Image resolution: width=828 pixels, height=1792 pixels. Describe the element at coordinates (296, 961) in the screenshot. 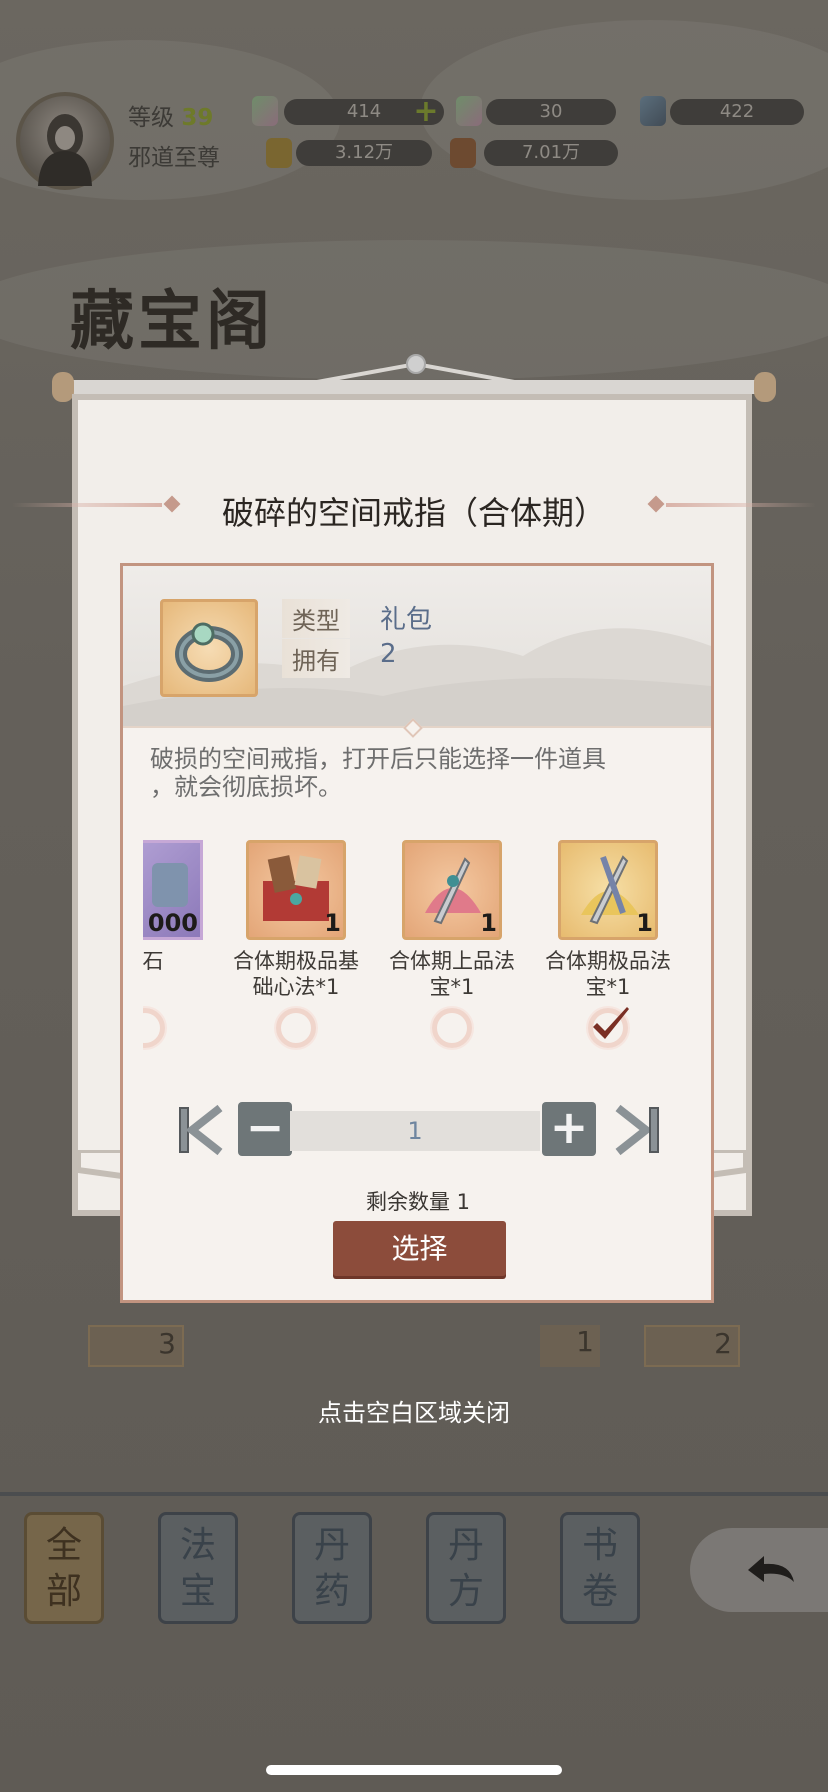

I see `reward-name-line: 合体期极品基` at that location.